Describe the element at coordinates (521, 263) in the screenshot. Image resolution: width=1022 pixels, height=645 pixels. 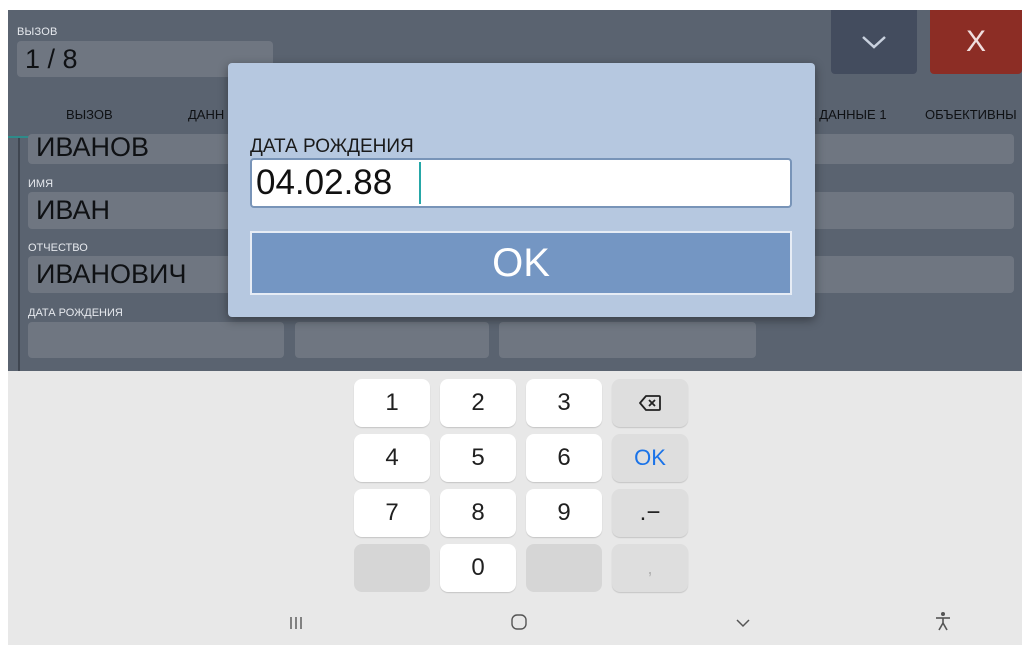
I see `dialog-ok-button: OK` at that location.